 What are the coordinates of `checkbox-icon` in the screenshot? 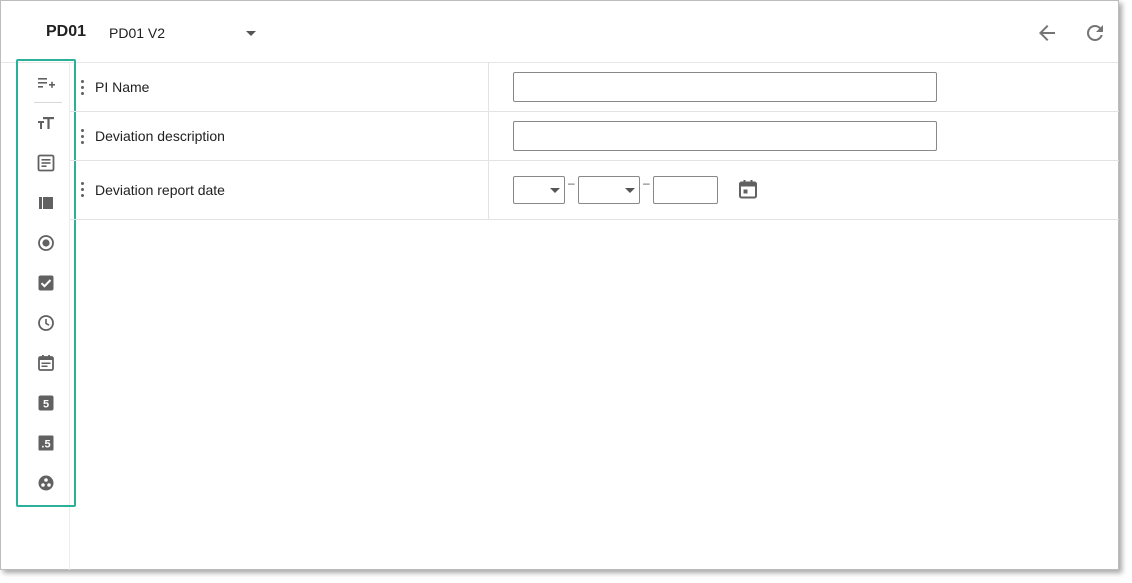 It's located at (46, 283).